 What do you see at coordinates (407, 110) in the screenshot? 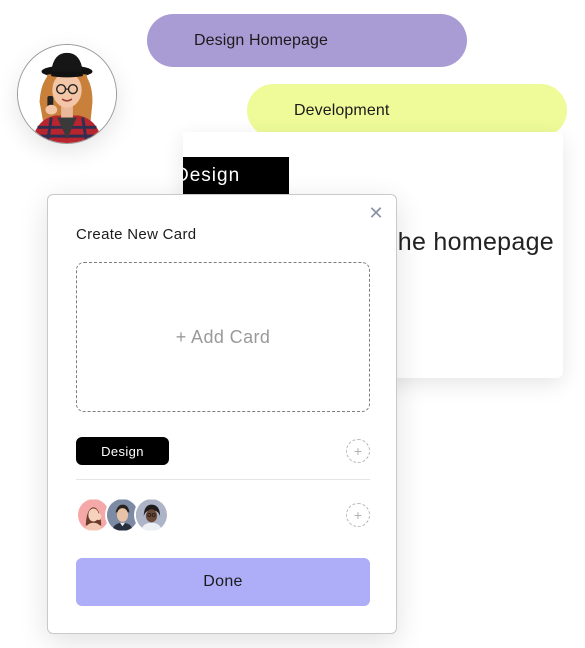
I see `development-pill: Development` at bounding box center [407, 110].